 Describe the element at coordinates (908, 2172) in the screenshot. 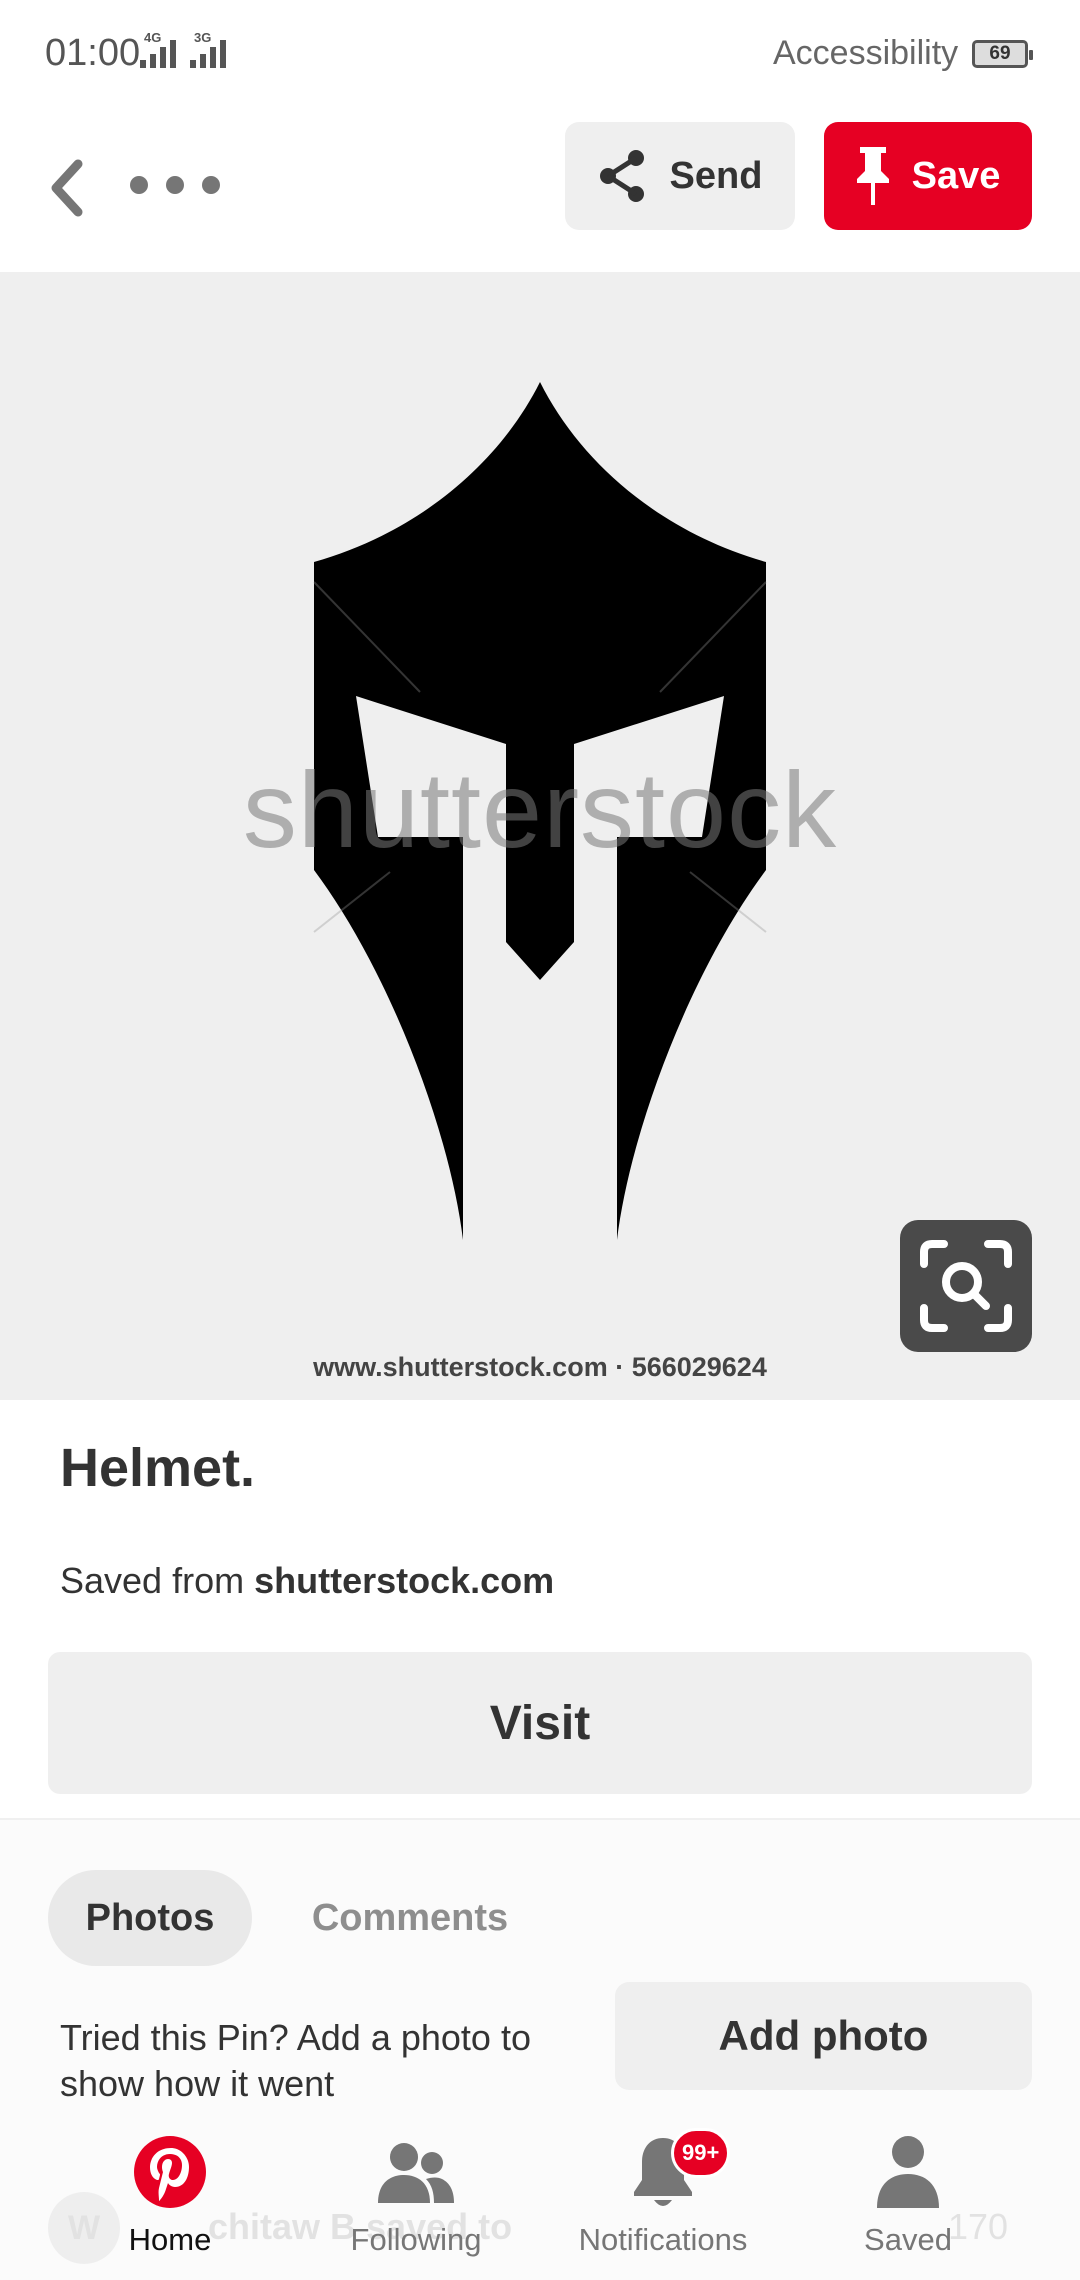

I see `person-icon` at that location.